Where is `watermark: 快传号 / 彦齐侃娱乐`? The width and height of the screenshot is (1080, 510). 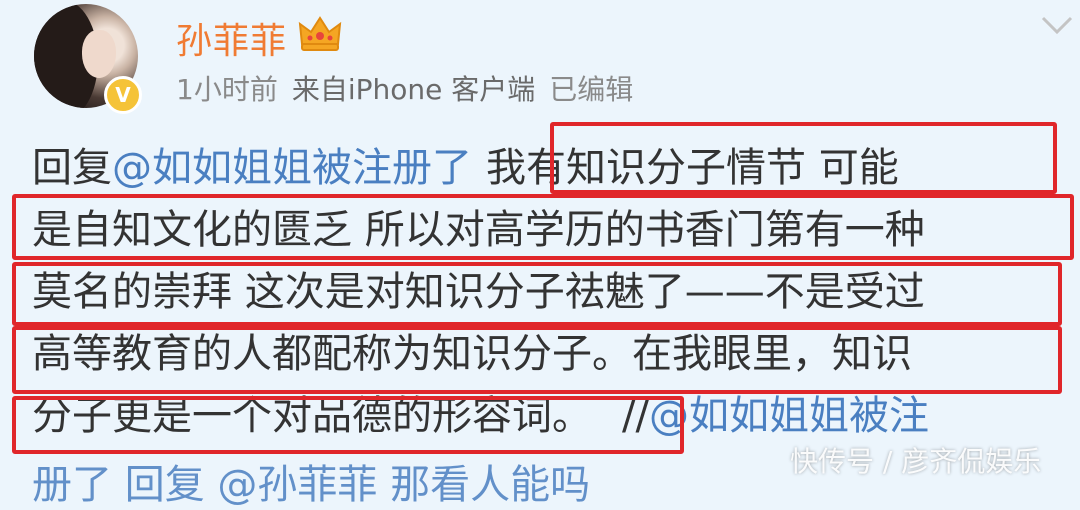 watermark: 快传号 / 彦齐侃娱乐 is located at coordinates (916, 461).